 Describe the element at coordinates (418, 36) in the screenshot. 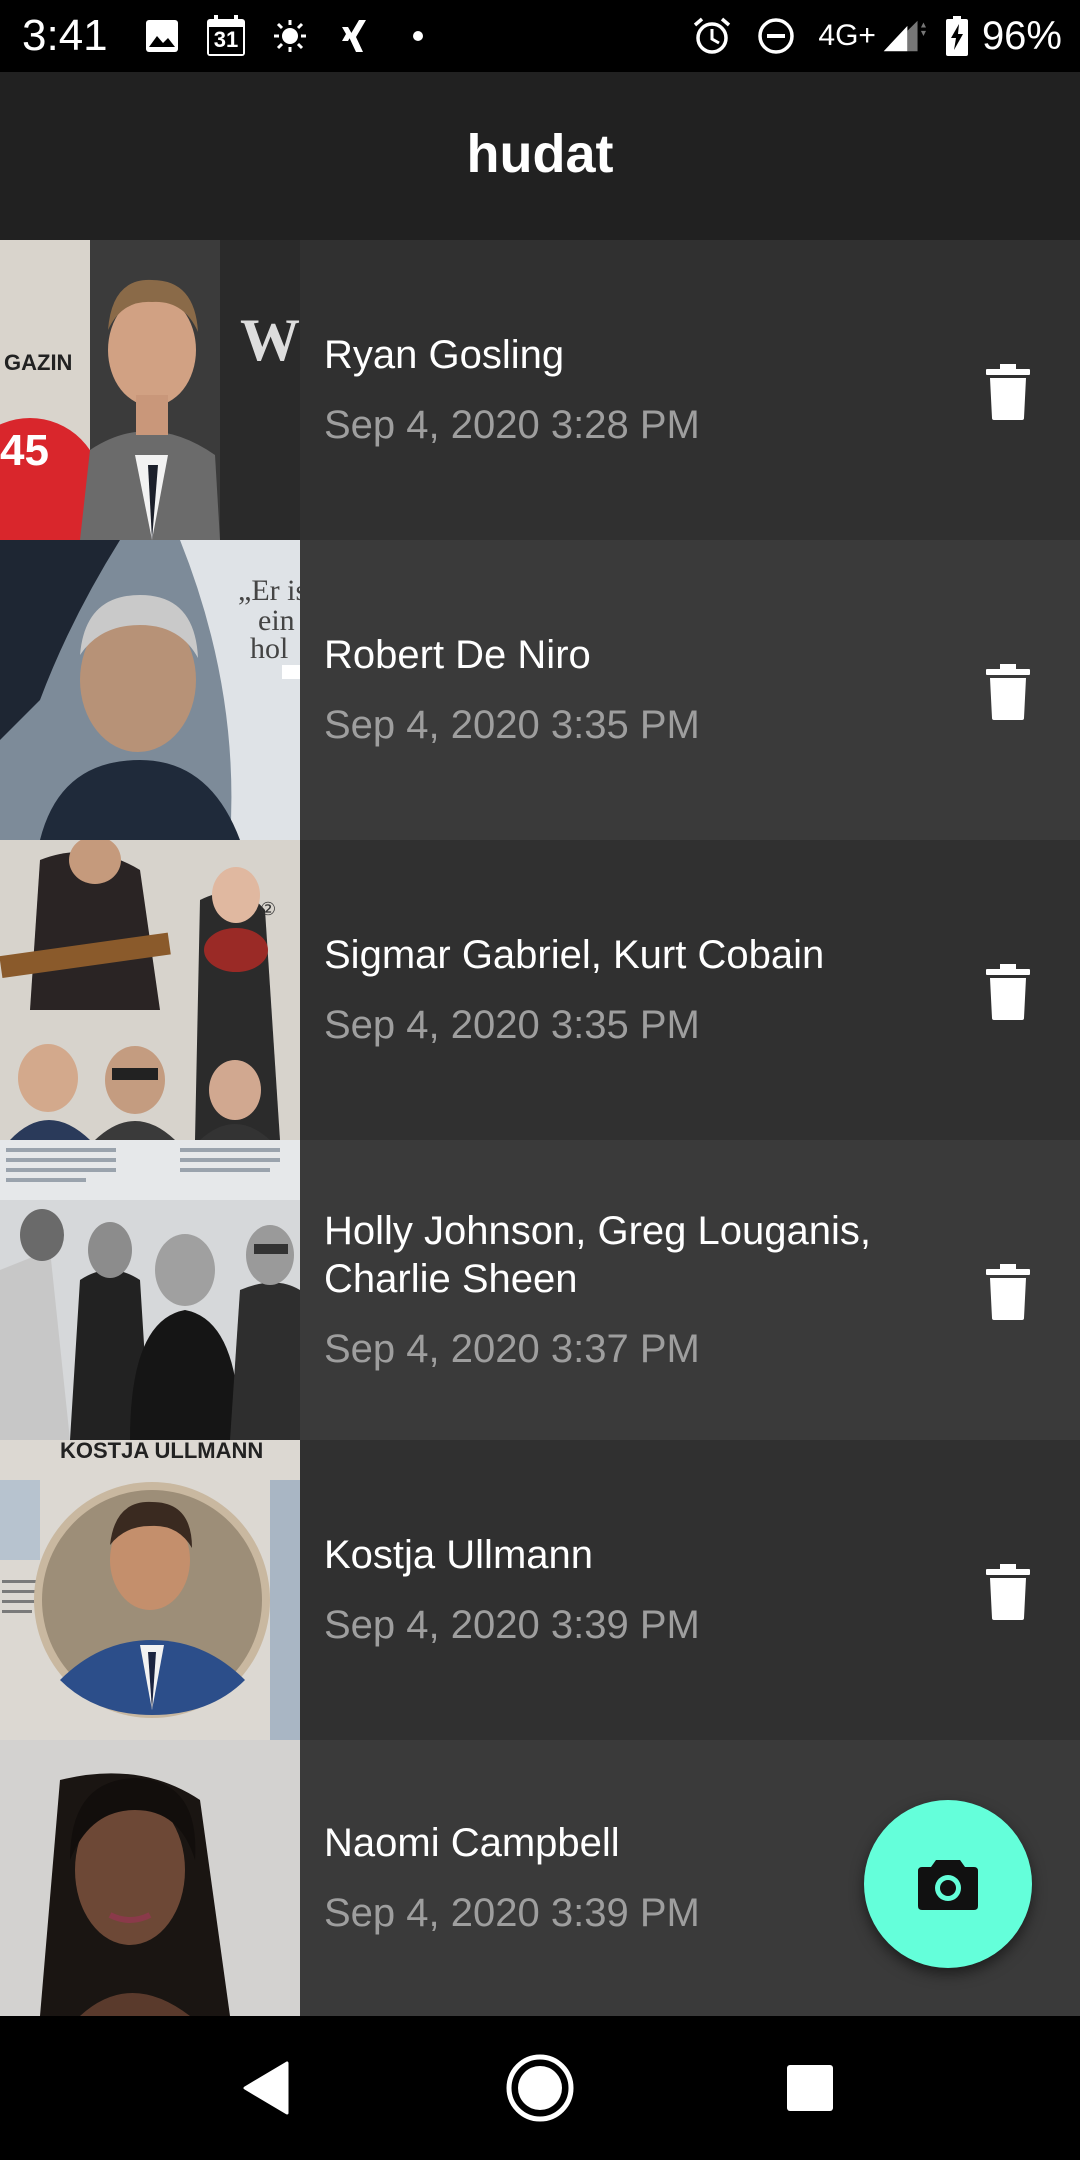

I see `dot-icon` at that location.